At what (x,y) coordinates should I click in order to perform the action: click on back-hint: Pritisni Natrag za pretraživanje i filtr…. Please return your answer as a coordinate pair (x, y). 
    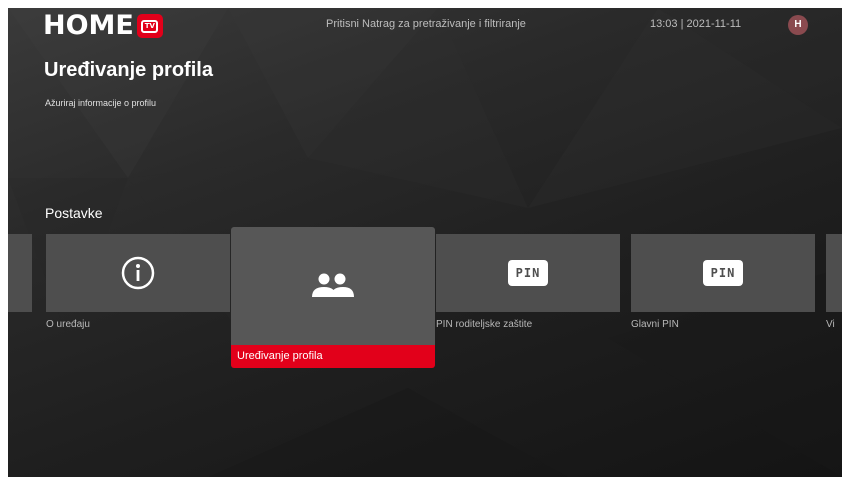
    Looking at the image, I should click on (426, 24).